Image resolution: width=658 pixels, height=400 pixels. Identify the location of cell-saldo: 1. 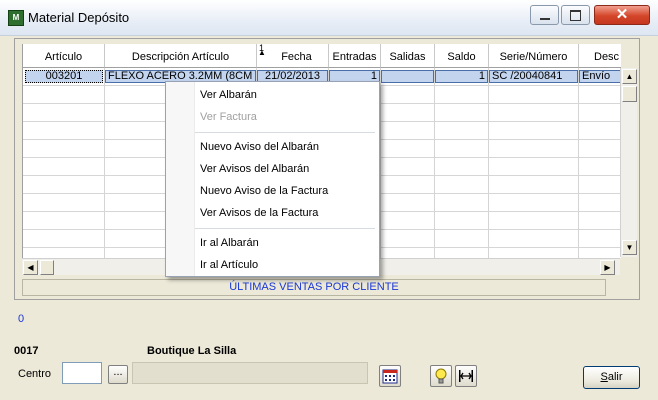
(461, 76).